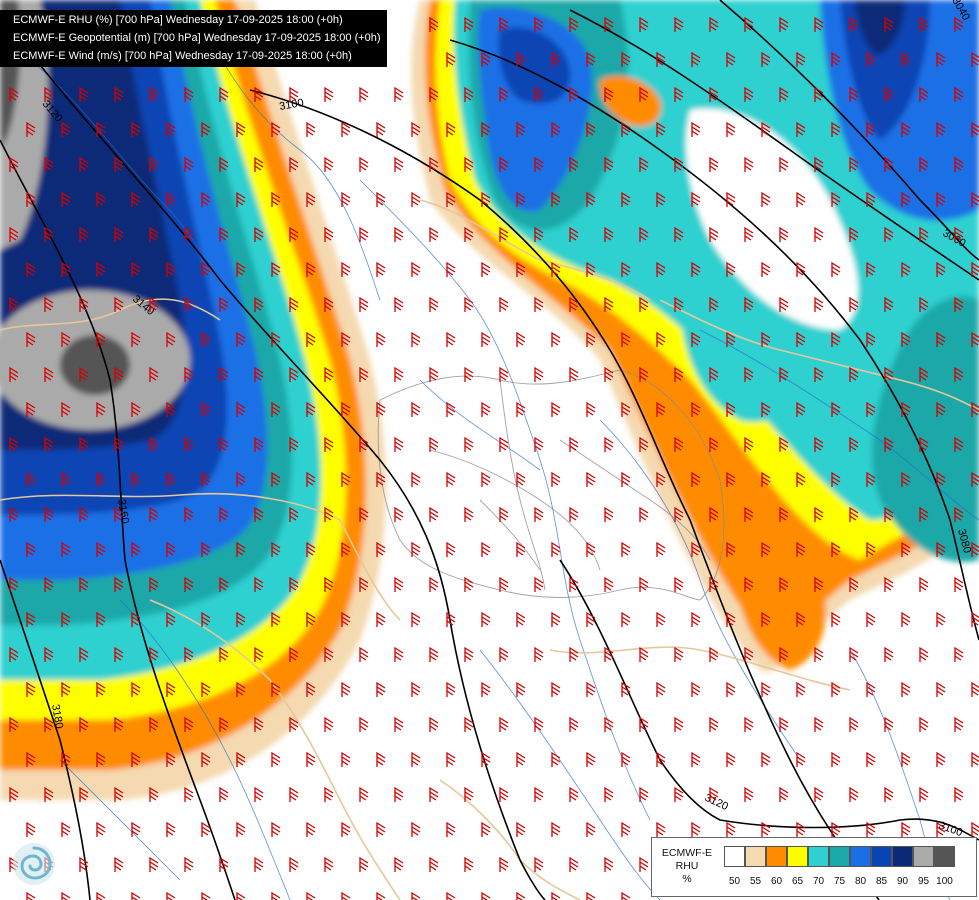 Image resolution: width=979 pixels, height=900 pixels. I want to click on legend-tick-label: 95, so click(923, 881).